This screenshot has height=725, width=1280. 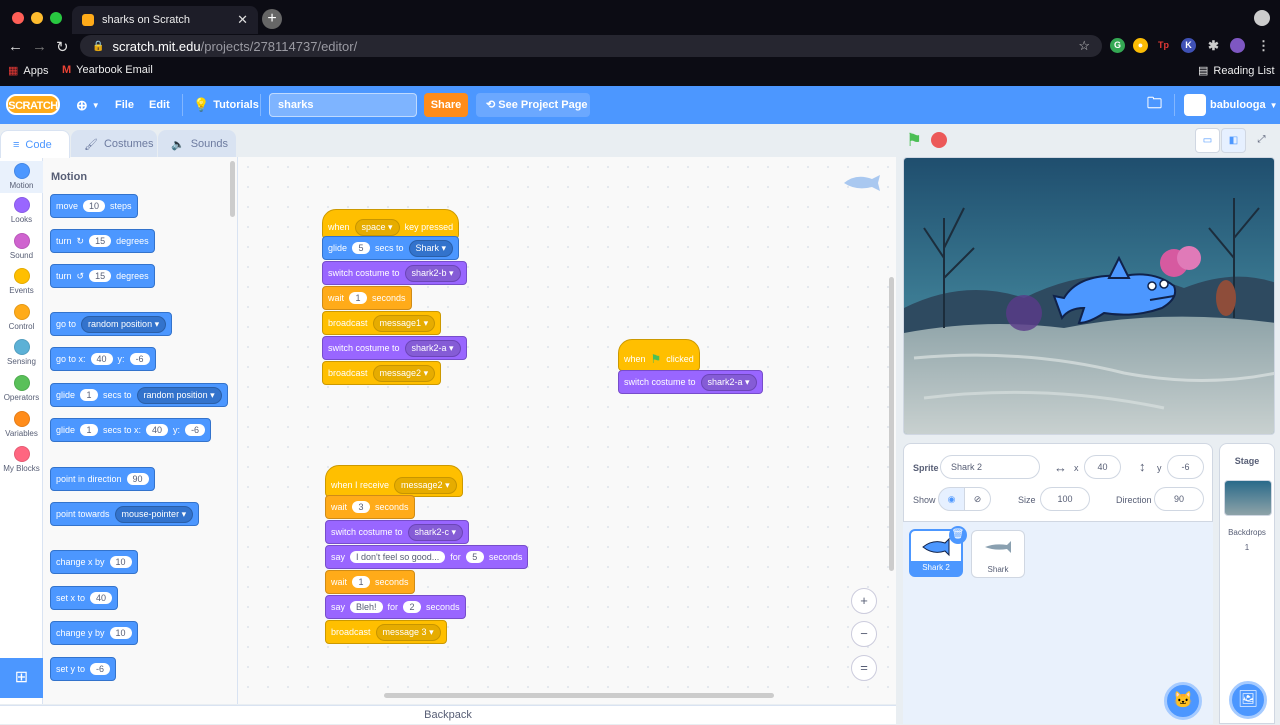 I want to click on sprite-name-input: Shark 2, so click(x=990, y=467).